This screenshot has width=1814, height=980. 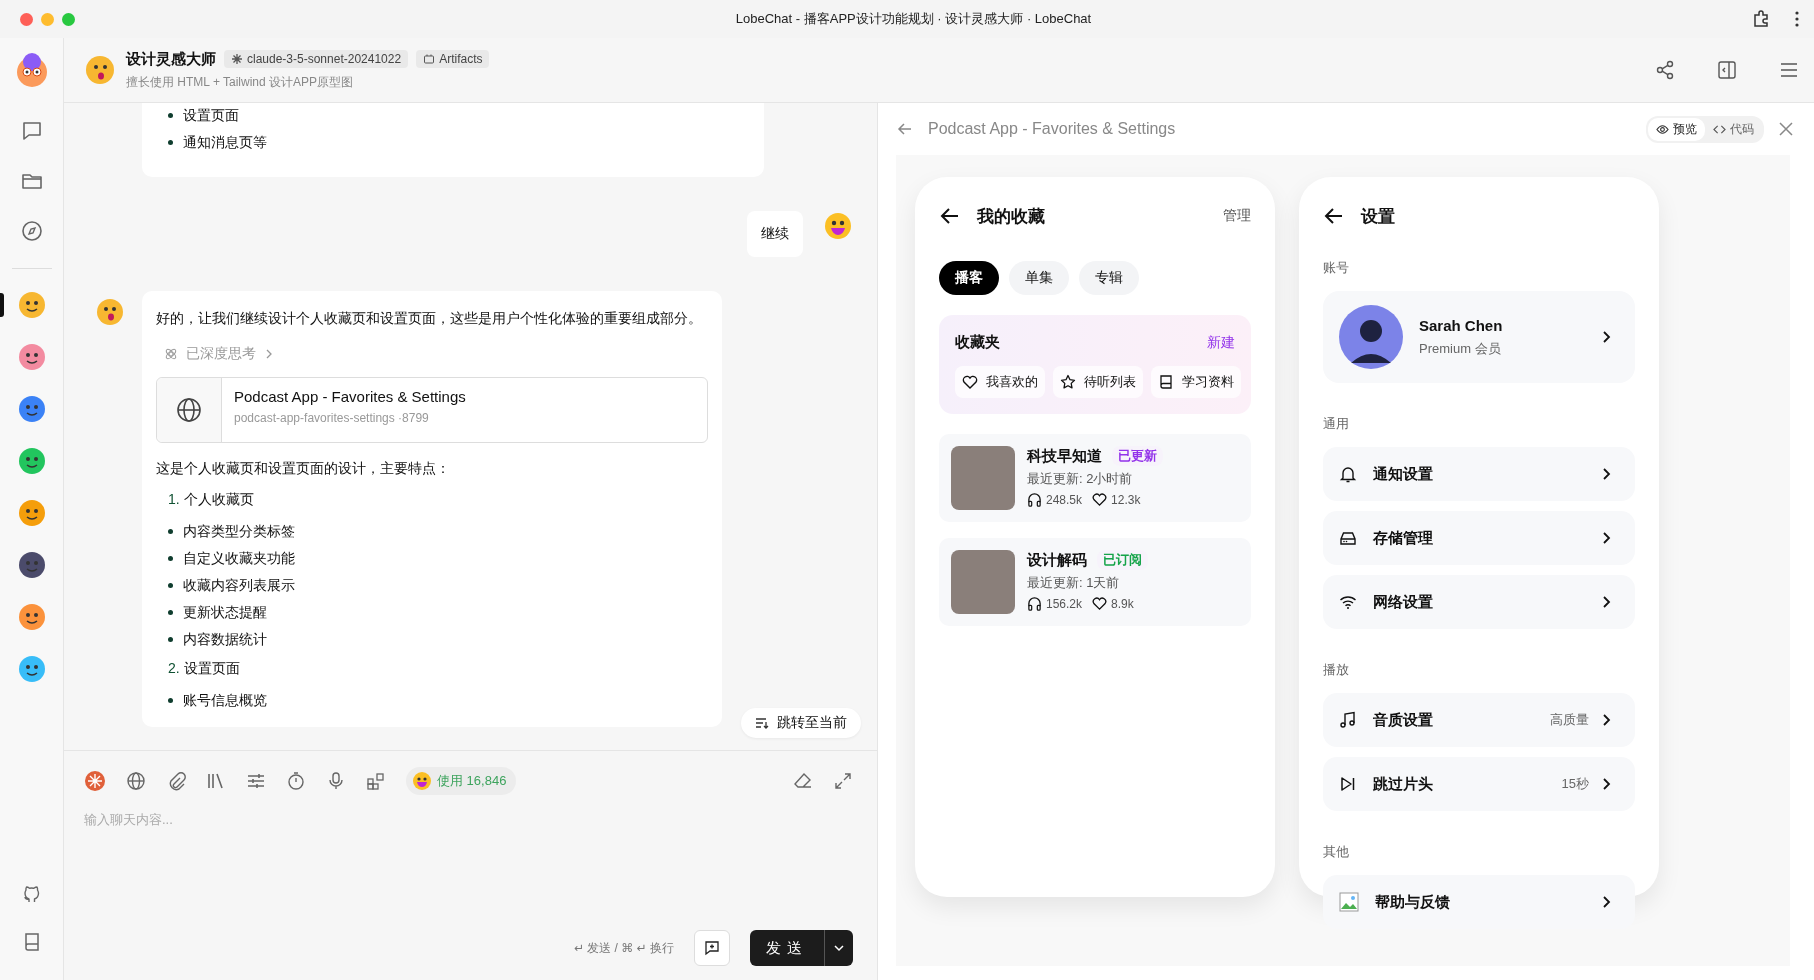 I want to click on settings-row: 网络设置, so click(x=1479, y=602).